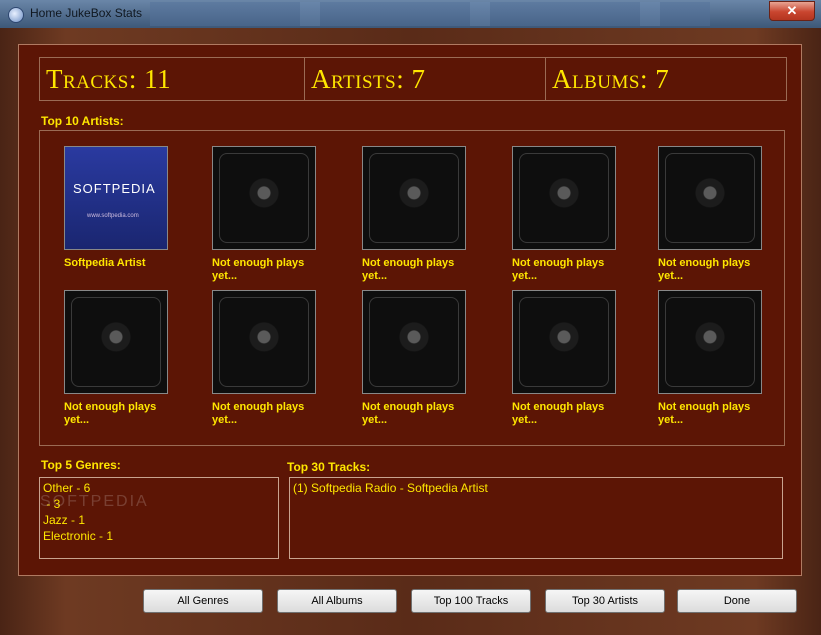 This screenshot has width=821, height=635. Describe the element at coordinates (536, 488) in the screenshot. I see `list-item: (1) Softpedia Radio - Softpedia Artist` at that location.